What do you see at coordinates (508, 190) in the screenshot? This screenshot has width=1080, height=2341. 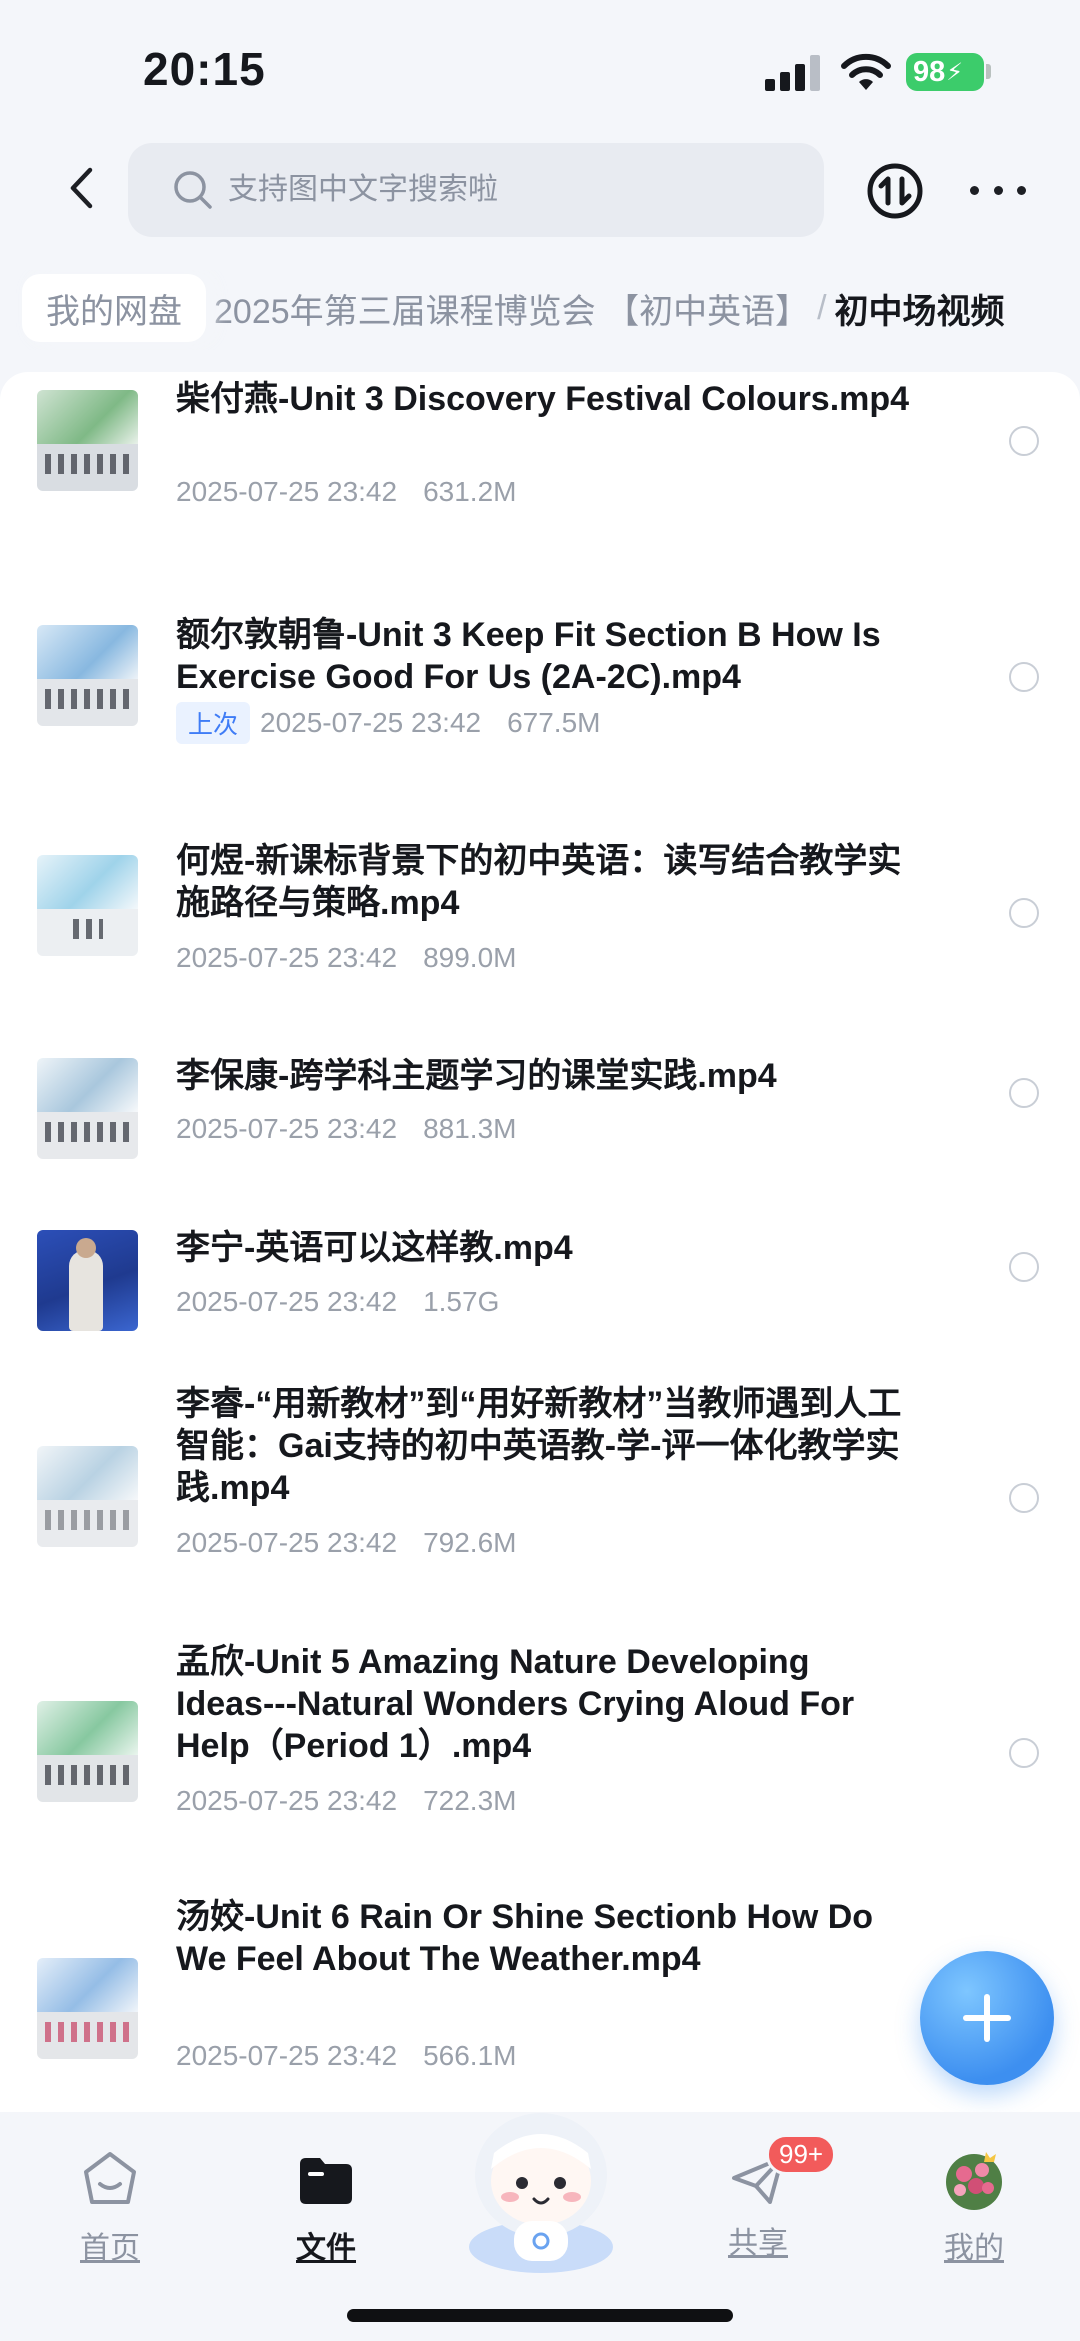 I see `search-input` at bounding box center [508, 190].